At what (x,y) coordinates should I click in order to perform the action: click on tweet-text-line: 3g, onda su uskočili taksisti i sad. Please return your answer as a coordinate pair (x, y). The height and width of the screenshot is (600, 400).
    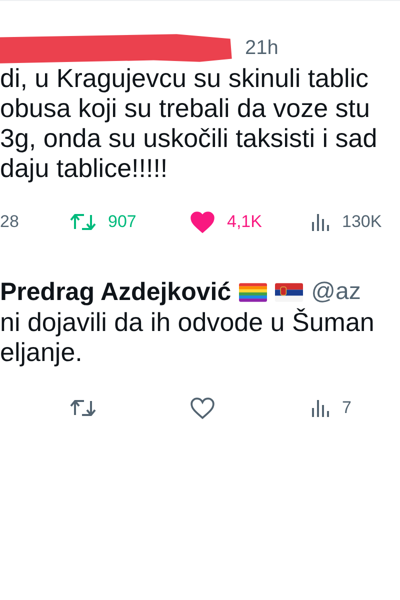
    Looking at the image, I should click on (189, 138).